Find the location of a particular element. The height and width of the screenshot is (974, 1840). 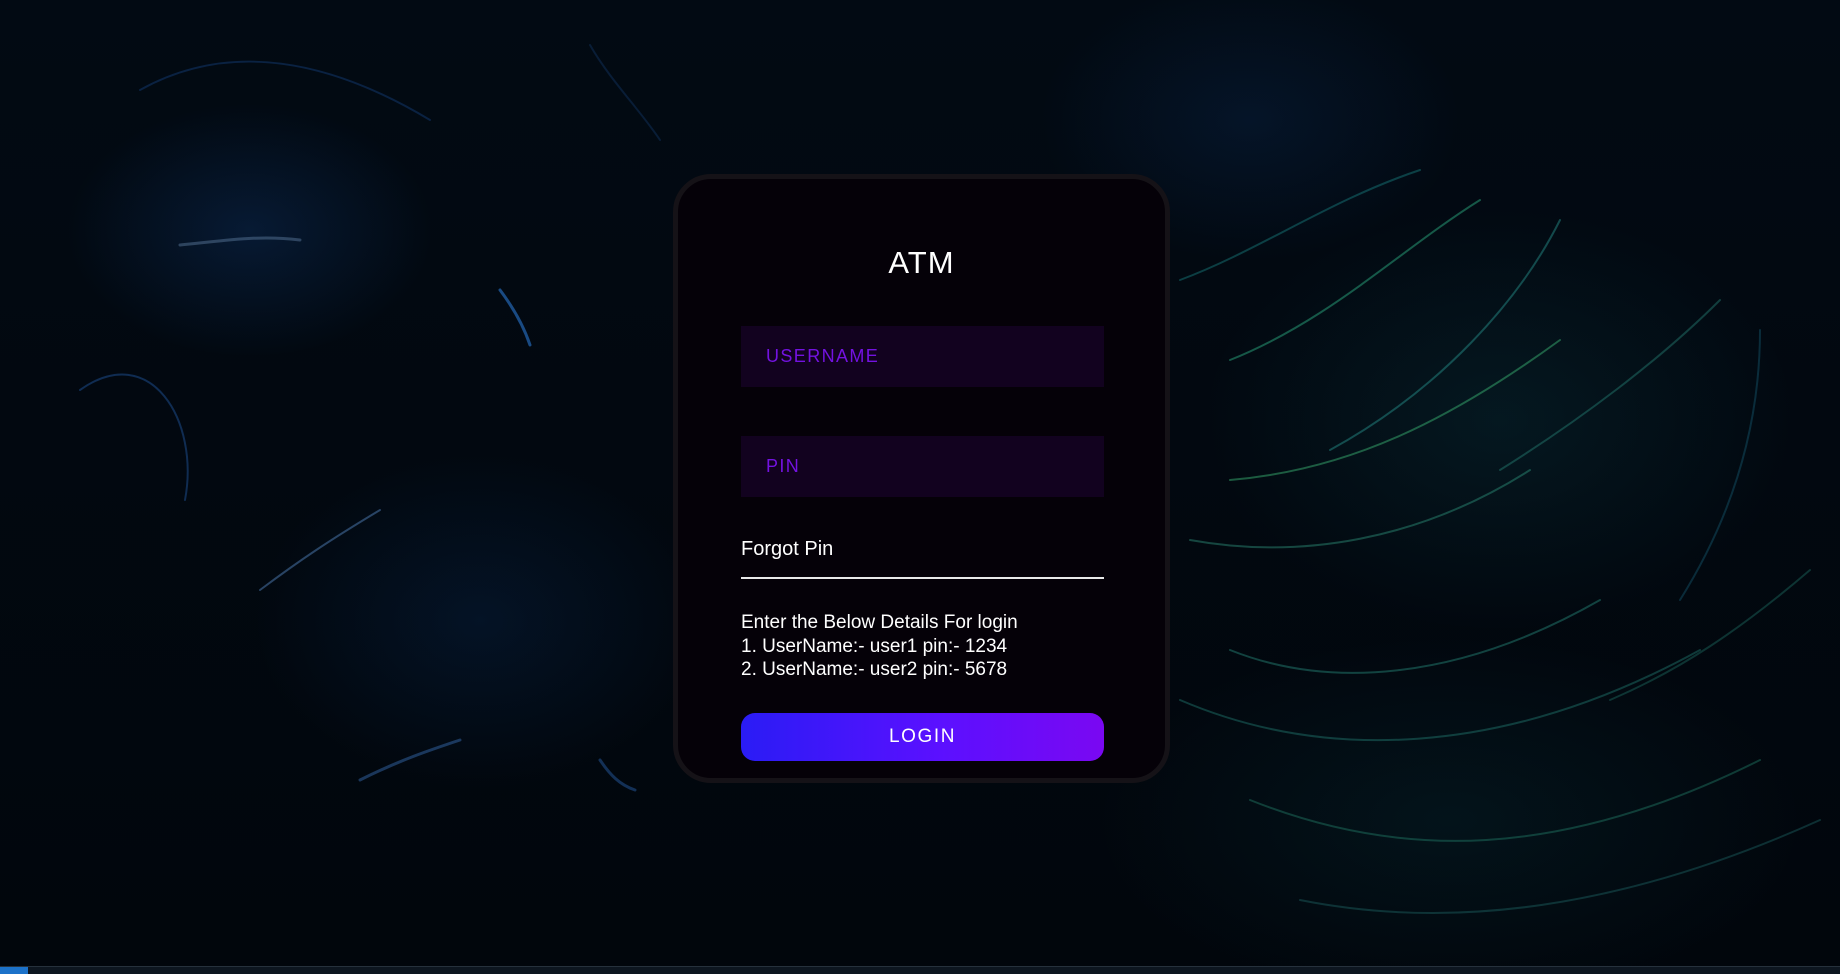

instructions-heading: Enter the Below Details For login is located at coordinates (879, 622).